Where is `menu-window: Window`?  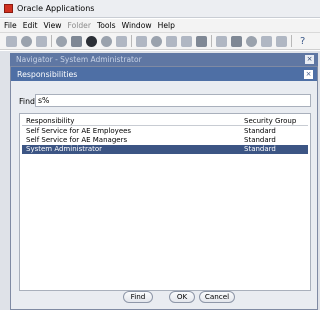 menu-window: Window is located at coordinates (137, 25).